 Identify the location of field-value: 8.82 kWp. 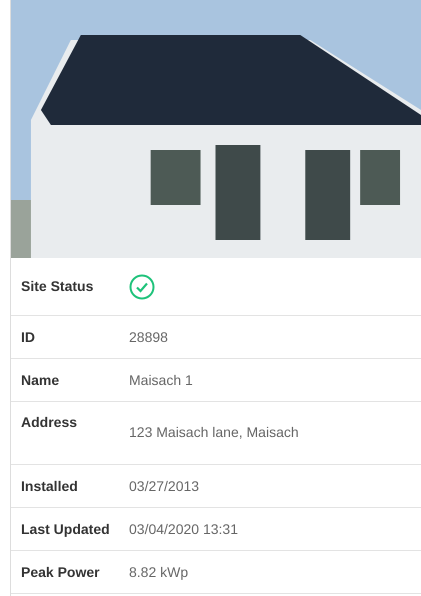
(158, 572).